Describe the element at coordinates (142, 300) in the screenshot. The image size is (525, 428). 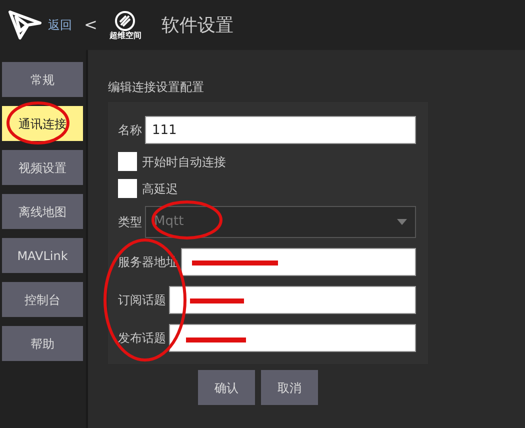
I see `field-label: 订阅话题` at that location.